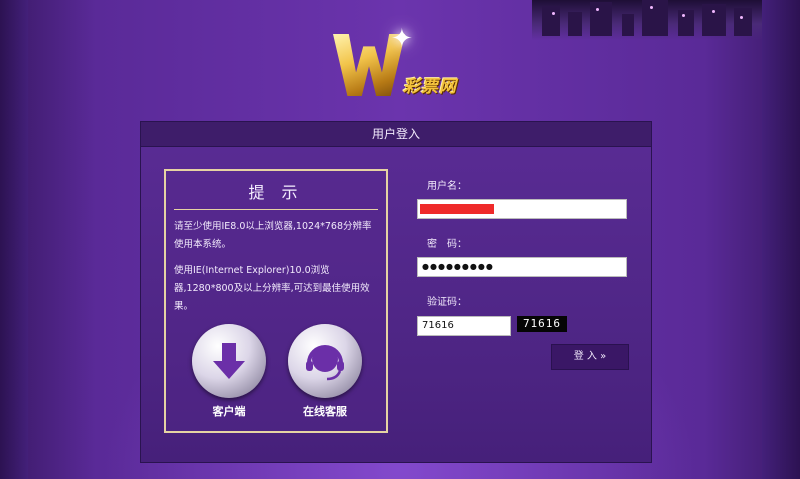 The height and width of the screenshot is (479, 800). What do you see at coordinates (647, 20) in the screenshot?
I see `city-banner` at bounding box center [647, 20].